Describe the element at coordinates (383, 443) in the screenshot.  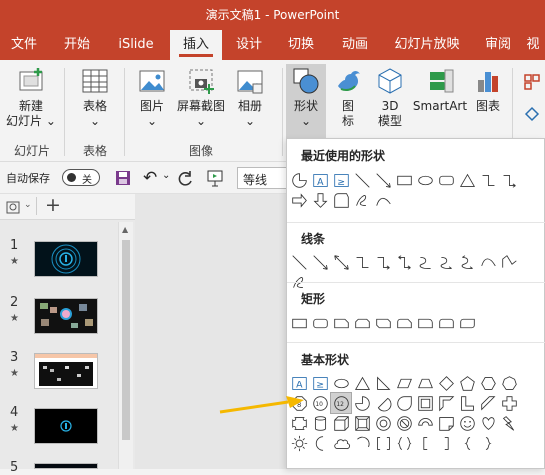
I see `double-bracket-shape-icon` at that location.